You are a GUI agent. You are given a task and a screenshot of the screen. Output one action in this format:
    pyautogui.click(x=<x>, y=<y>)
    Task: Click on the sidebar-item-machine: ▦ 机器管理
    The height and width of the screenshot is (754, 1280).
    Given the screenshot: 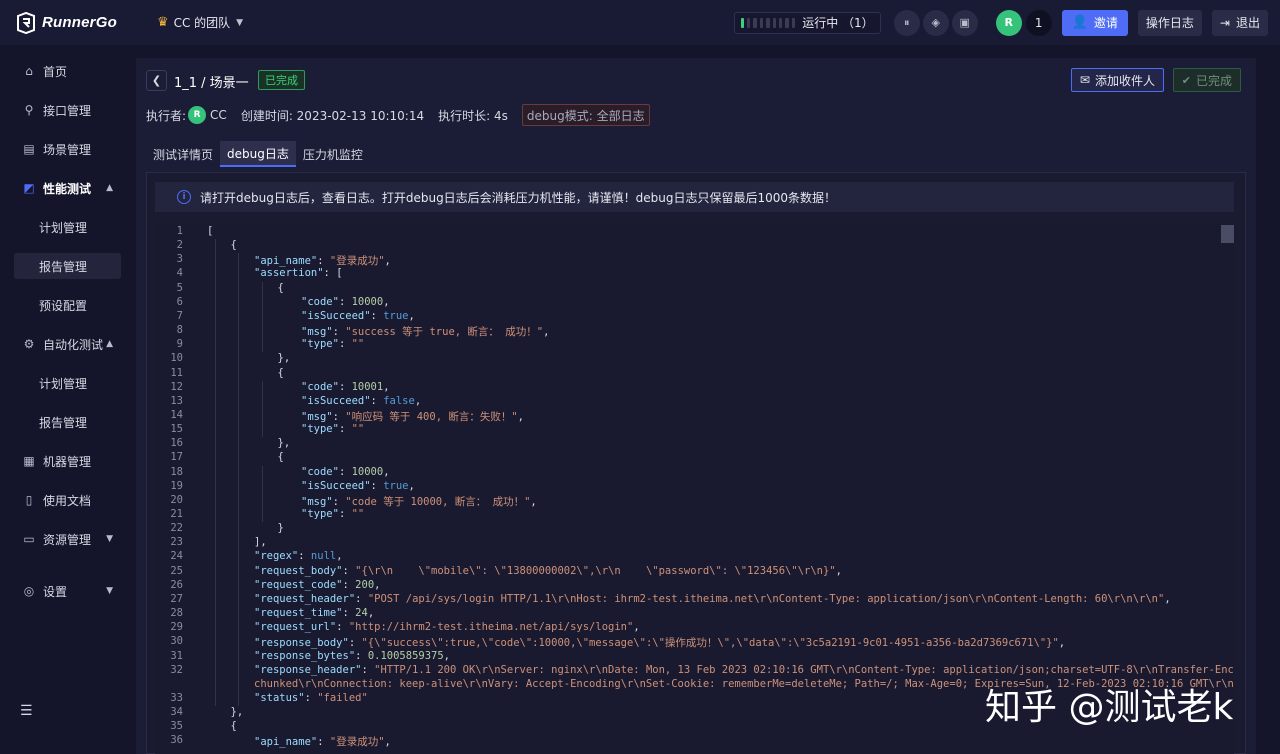 What is the action you would take?
    pyautogui.click(x=67, y=461)
    